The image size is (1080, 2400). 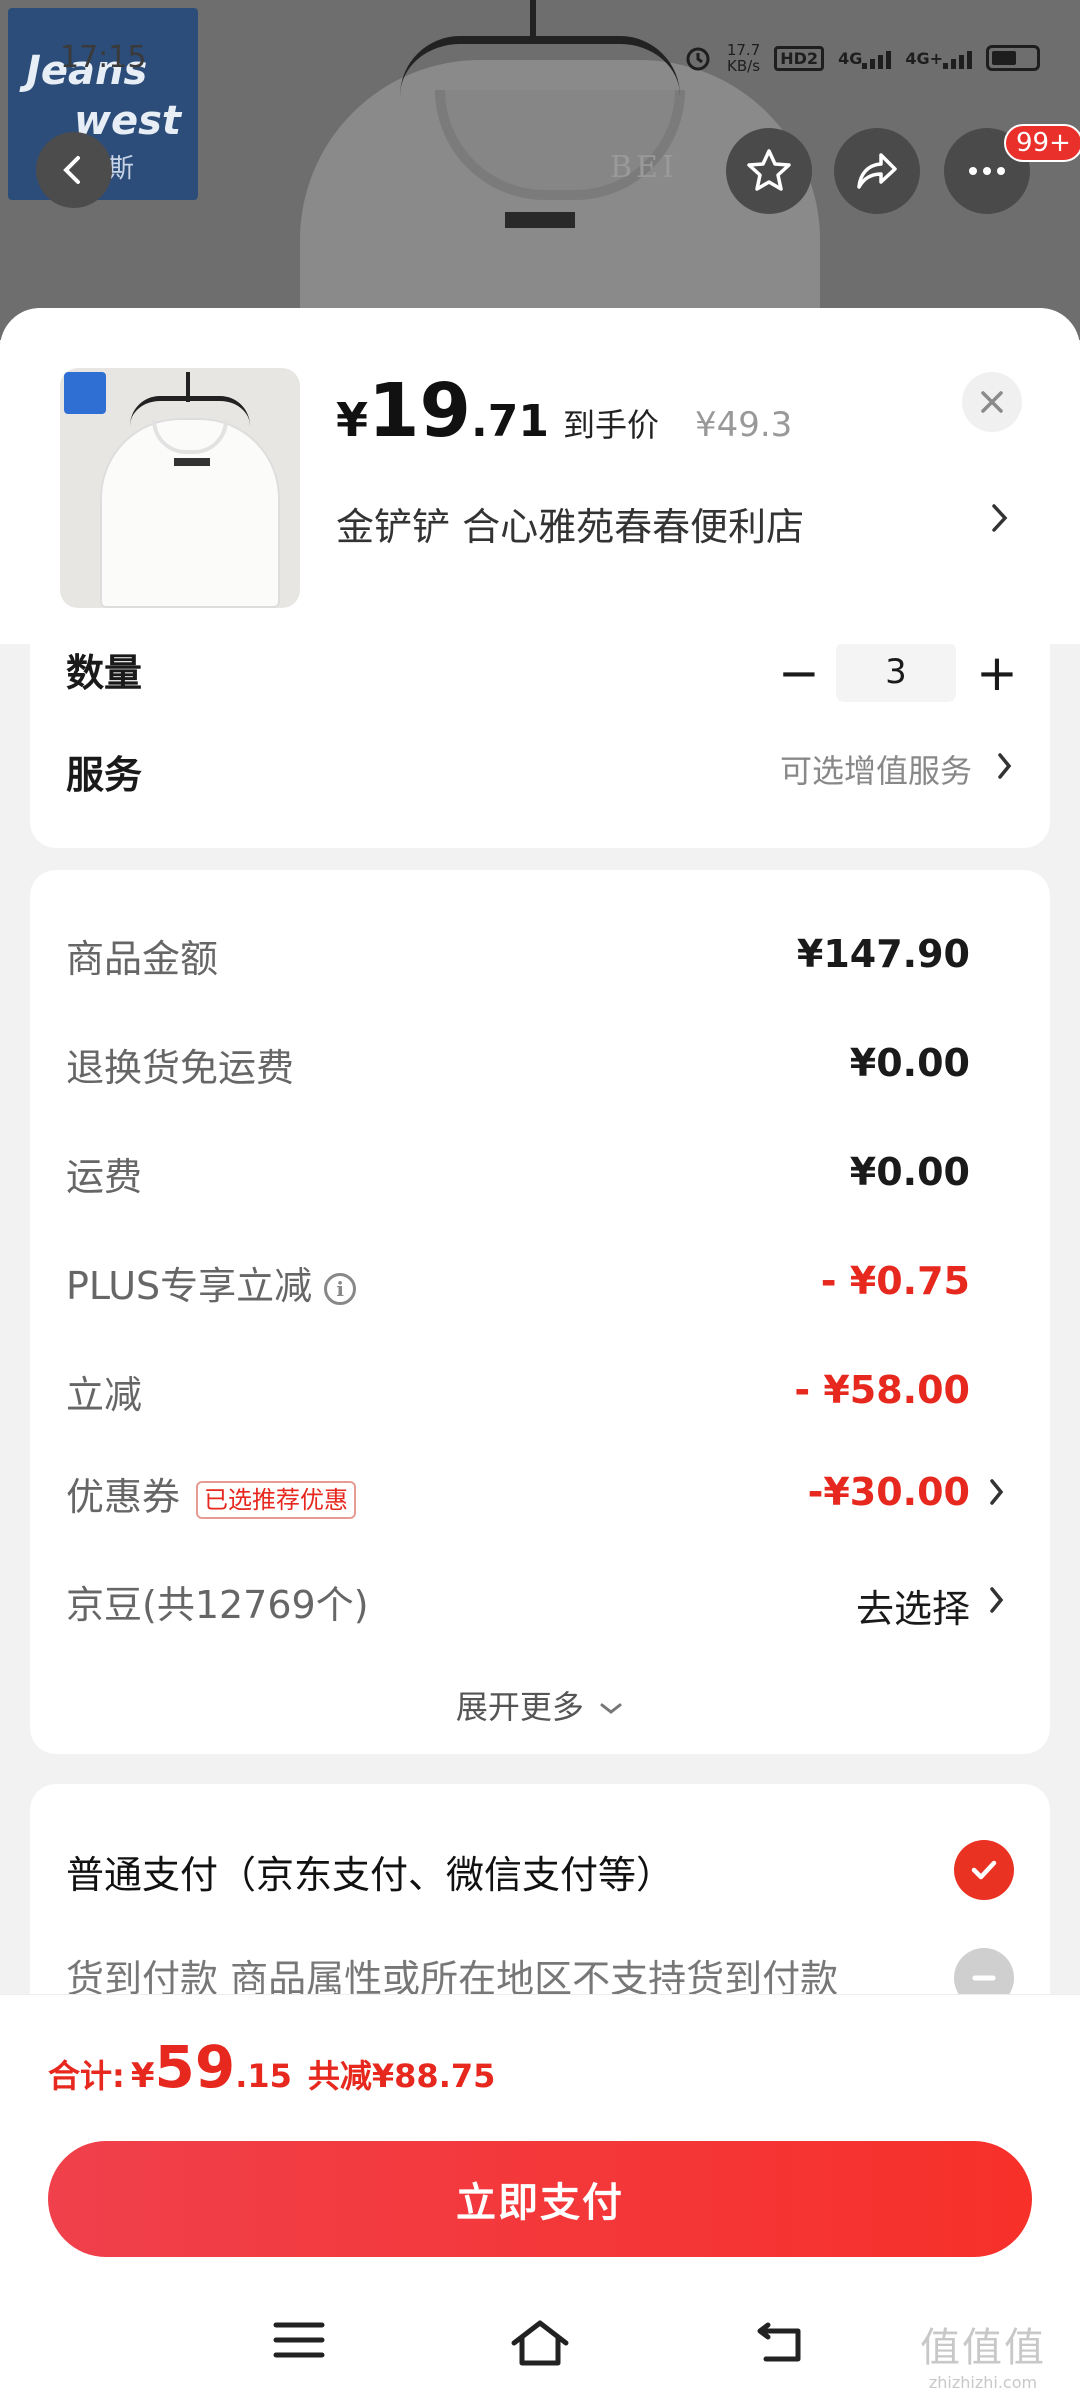 What do you see at coordinates (276, 1499) in the screenshot?
I see `coupon-tag: 已选推荐优惠` at bounding box center [276, 1499].